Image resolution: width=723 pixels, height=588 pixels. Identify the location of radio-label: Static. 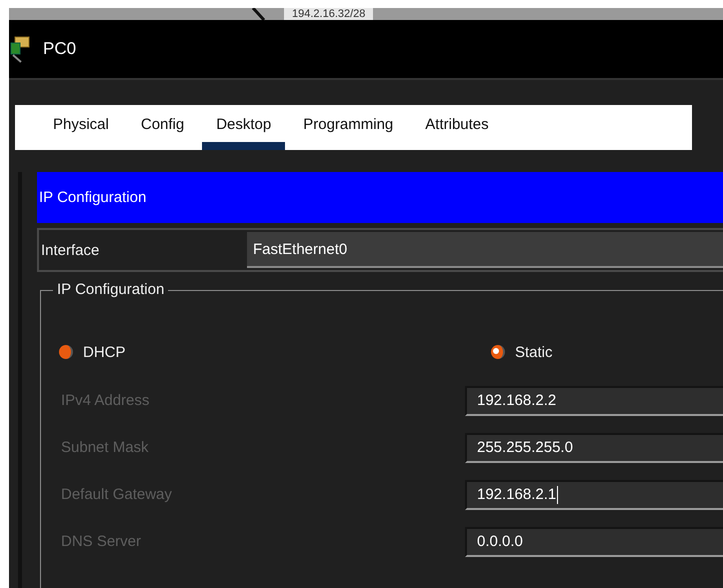
(534, 352).